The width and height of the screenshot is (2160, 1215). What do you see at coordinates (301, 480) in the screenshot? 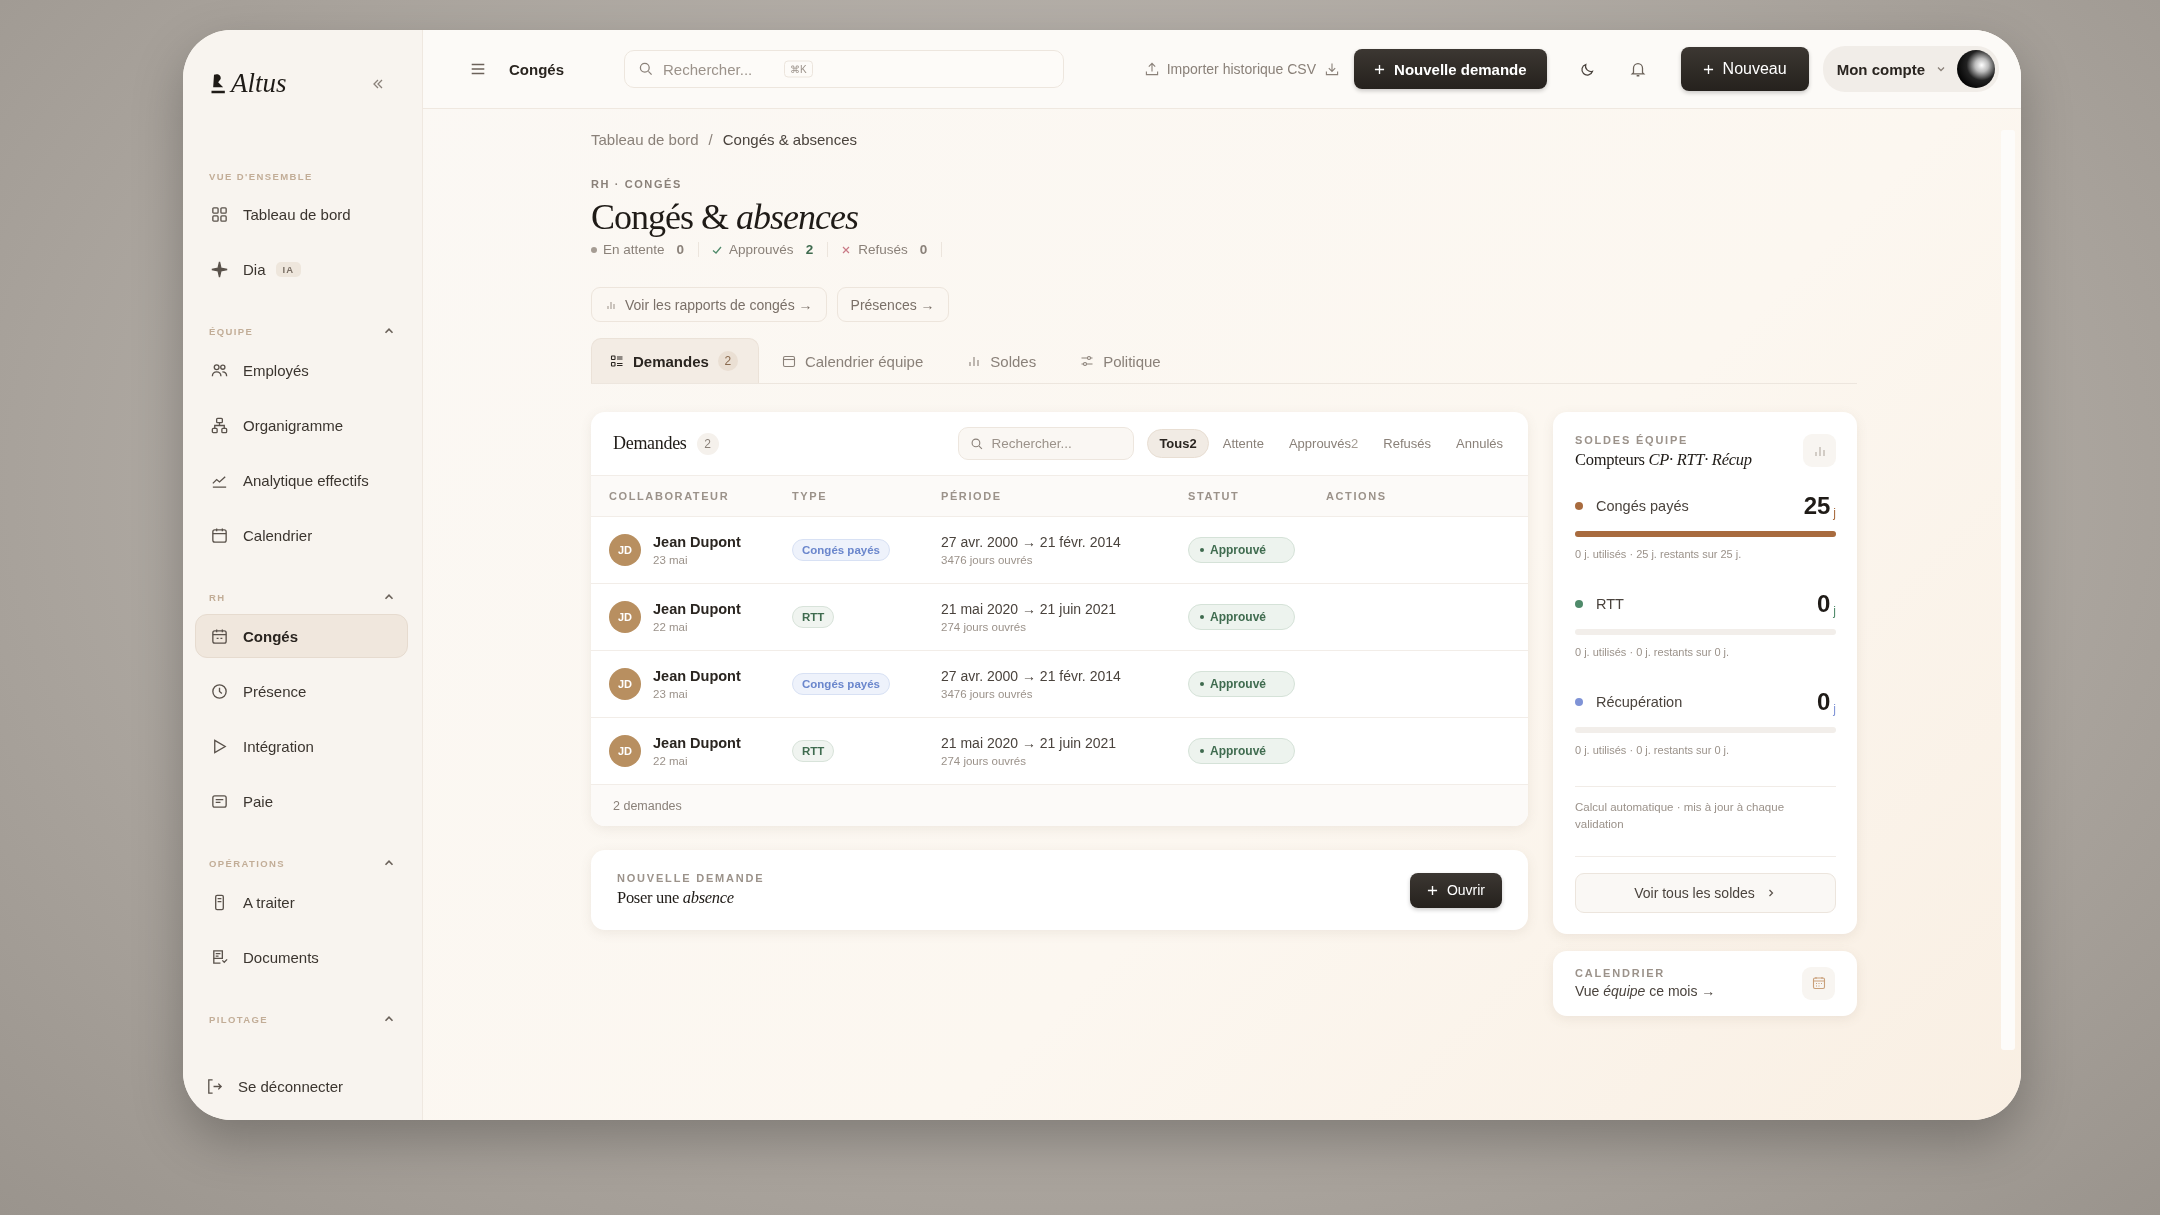
I see `sidebar-item: Analytique effectifs` at bounding box center [301, 480].